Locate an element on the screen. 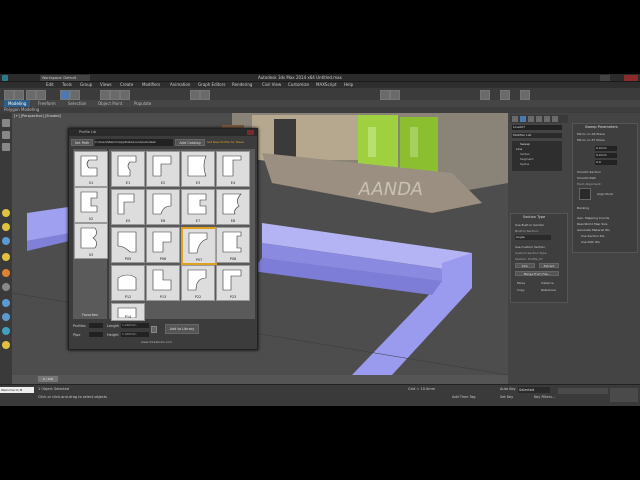 Image resolution: width=640 pixels, height=480 pixels. real-world-checkbox: Real-World Map Size is located at coordinates (592, 224).